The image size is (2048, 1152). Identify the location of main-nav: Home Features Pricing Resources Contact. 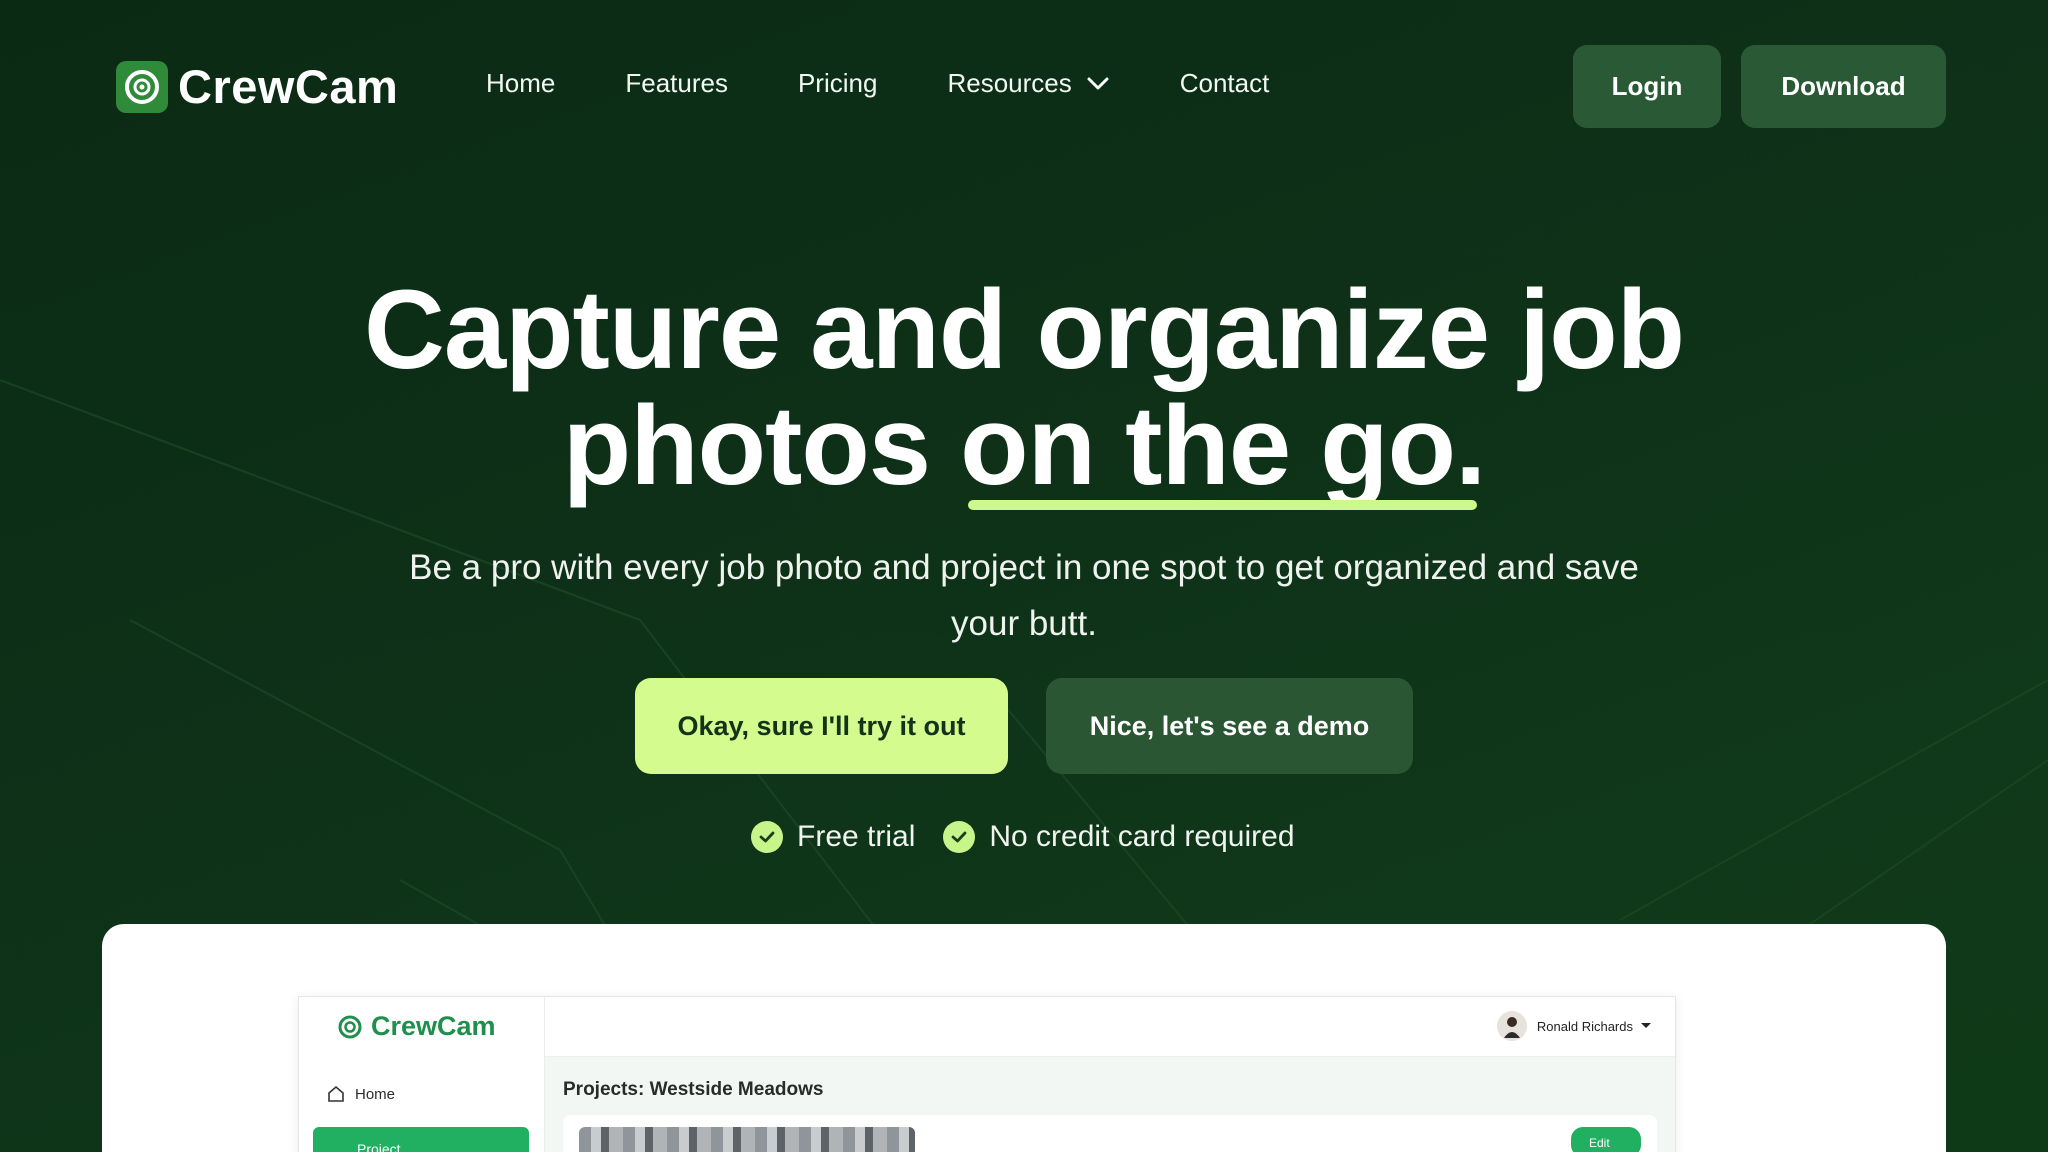
(912, 83).